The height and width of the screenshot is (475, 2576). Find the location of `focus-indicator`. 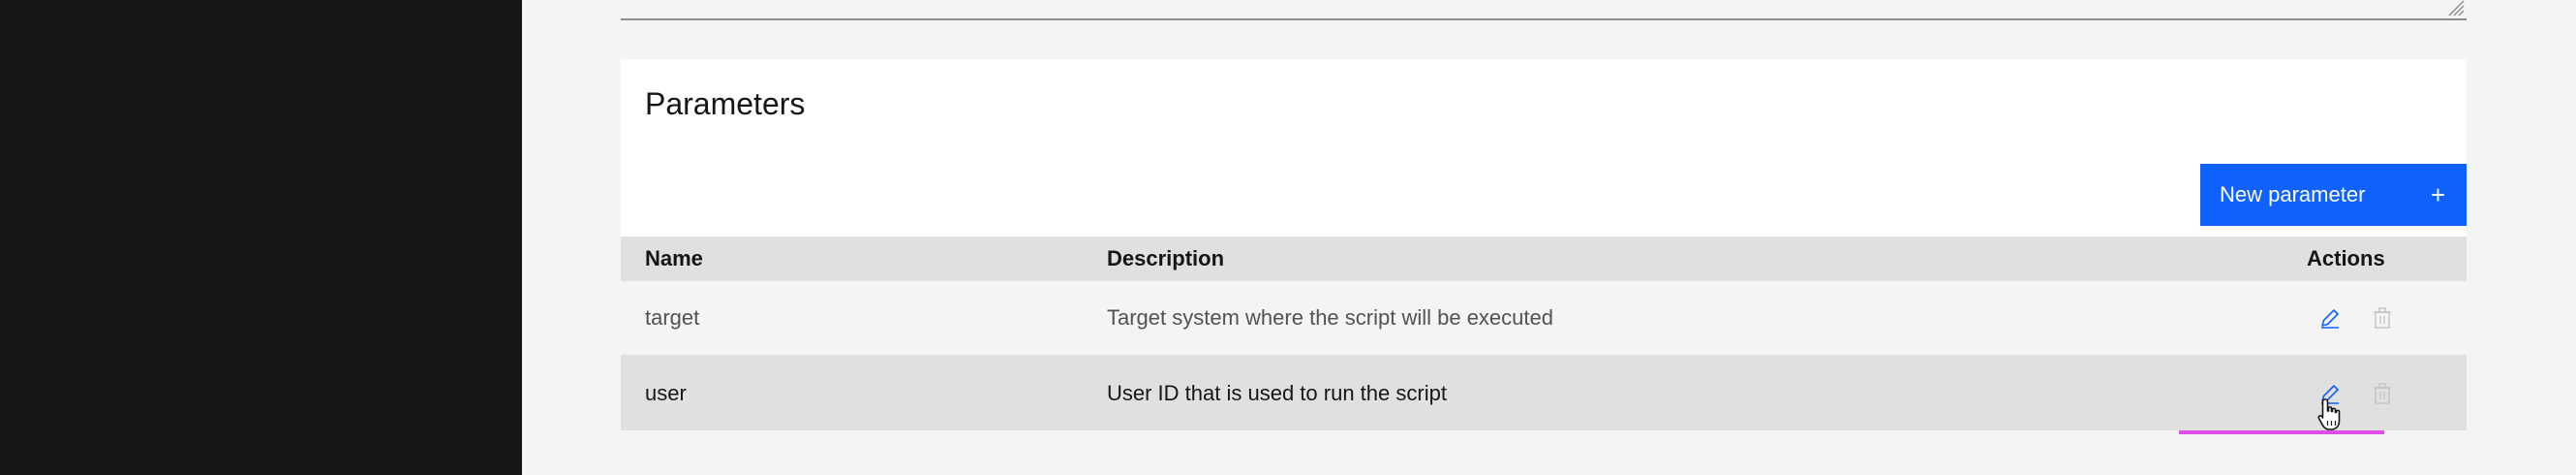

focus-indicator is located at coordinates (2281, 432).